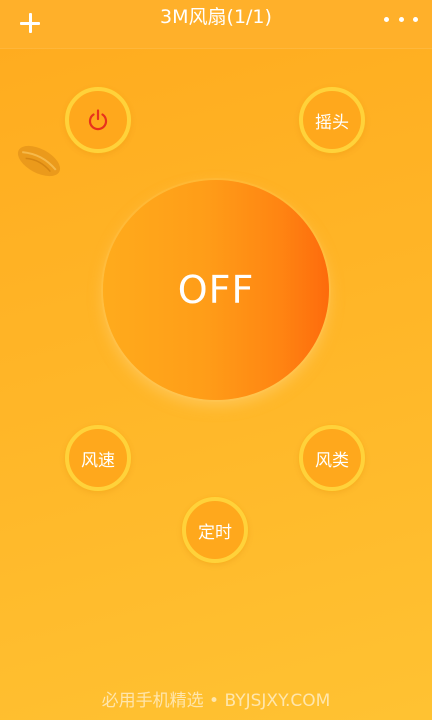 The height and width of the screenshot is (720, 432). What do you see at coordinates (39, 161) in the screenshot?
I see `leaf-icon` at bounding box center [39, 161].